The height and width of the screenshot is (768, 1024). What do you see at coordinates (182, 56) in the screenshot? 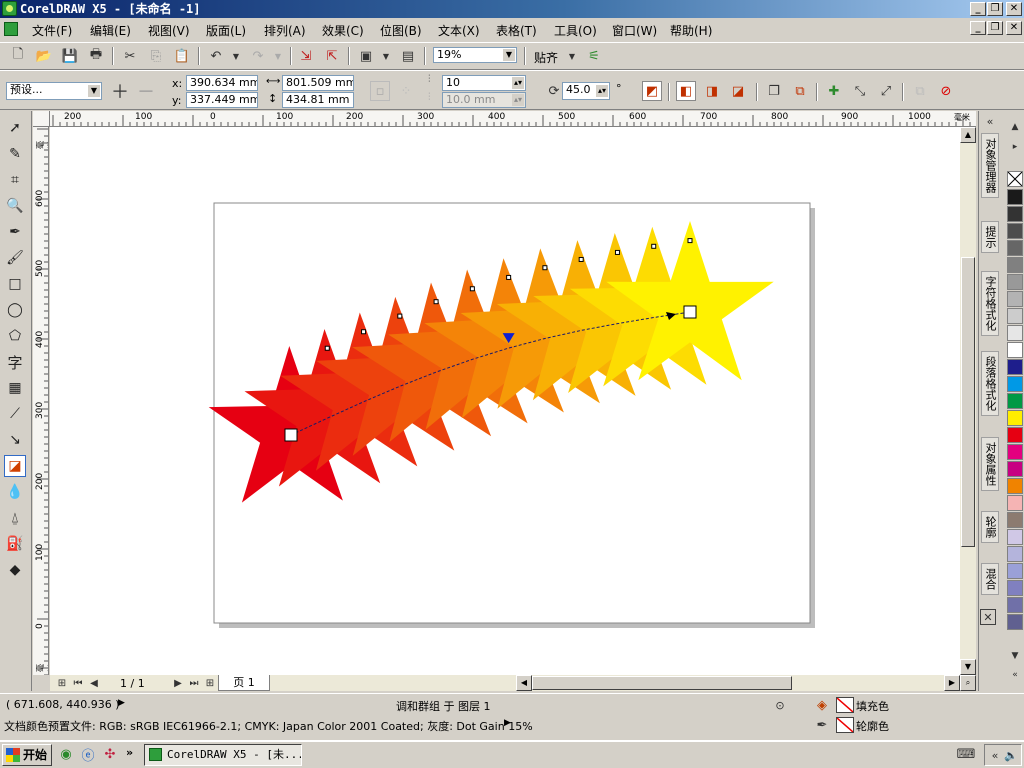
I see `paste-icon: 📋` at bounding box center [182, 56].